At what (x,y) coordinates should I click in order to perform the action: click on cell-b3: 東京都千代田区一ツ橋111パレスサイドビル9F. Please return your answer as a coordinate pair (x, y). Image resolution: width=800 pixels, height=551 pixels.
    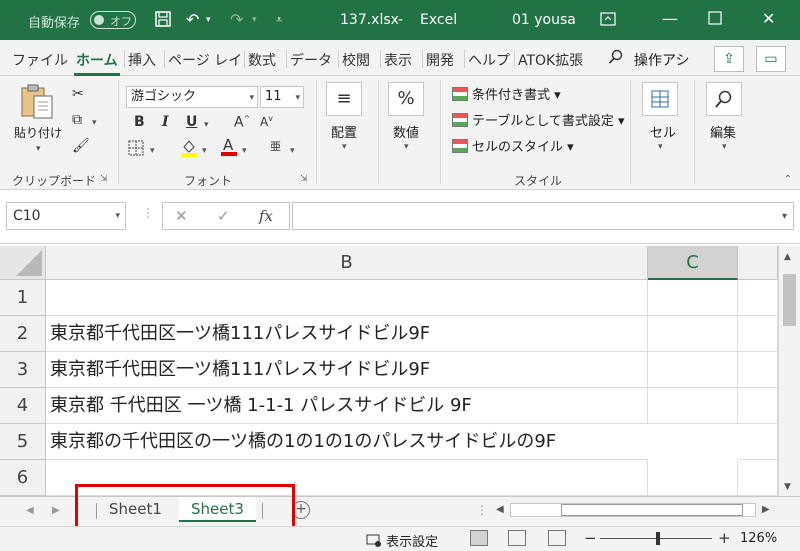
    Looking at the image, I should click on (347, 370).